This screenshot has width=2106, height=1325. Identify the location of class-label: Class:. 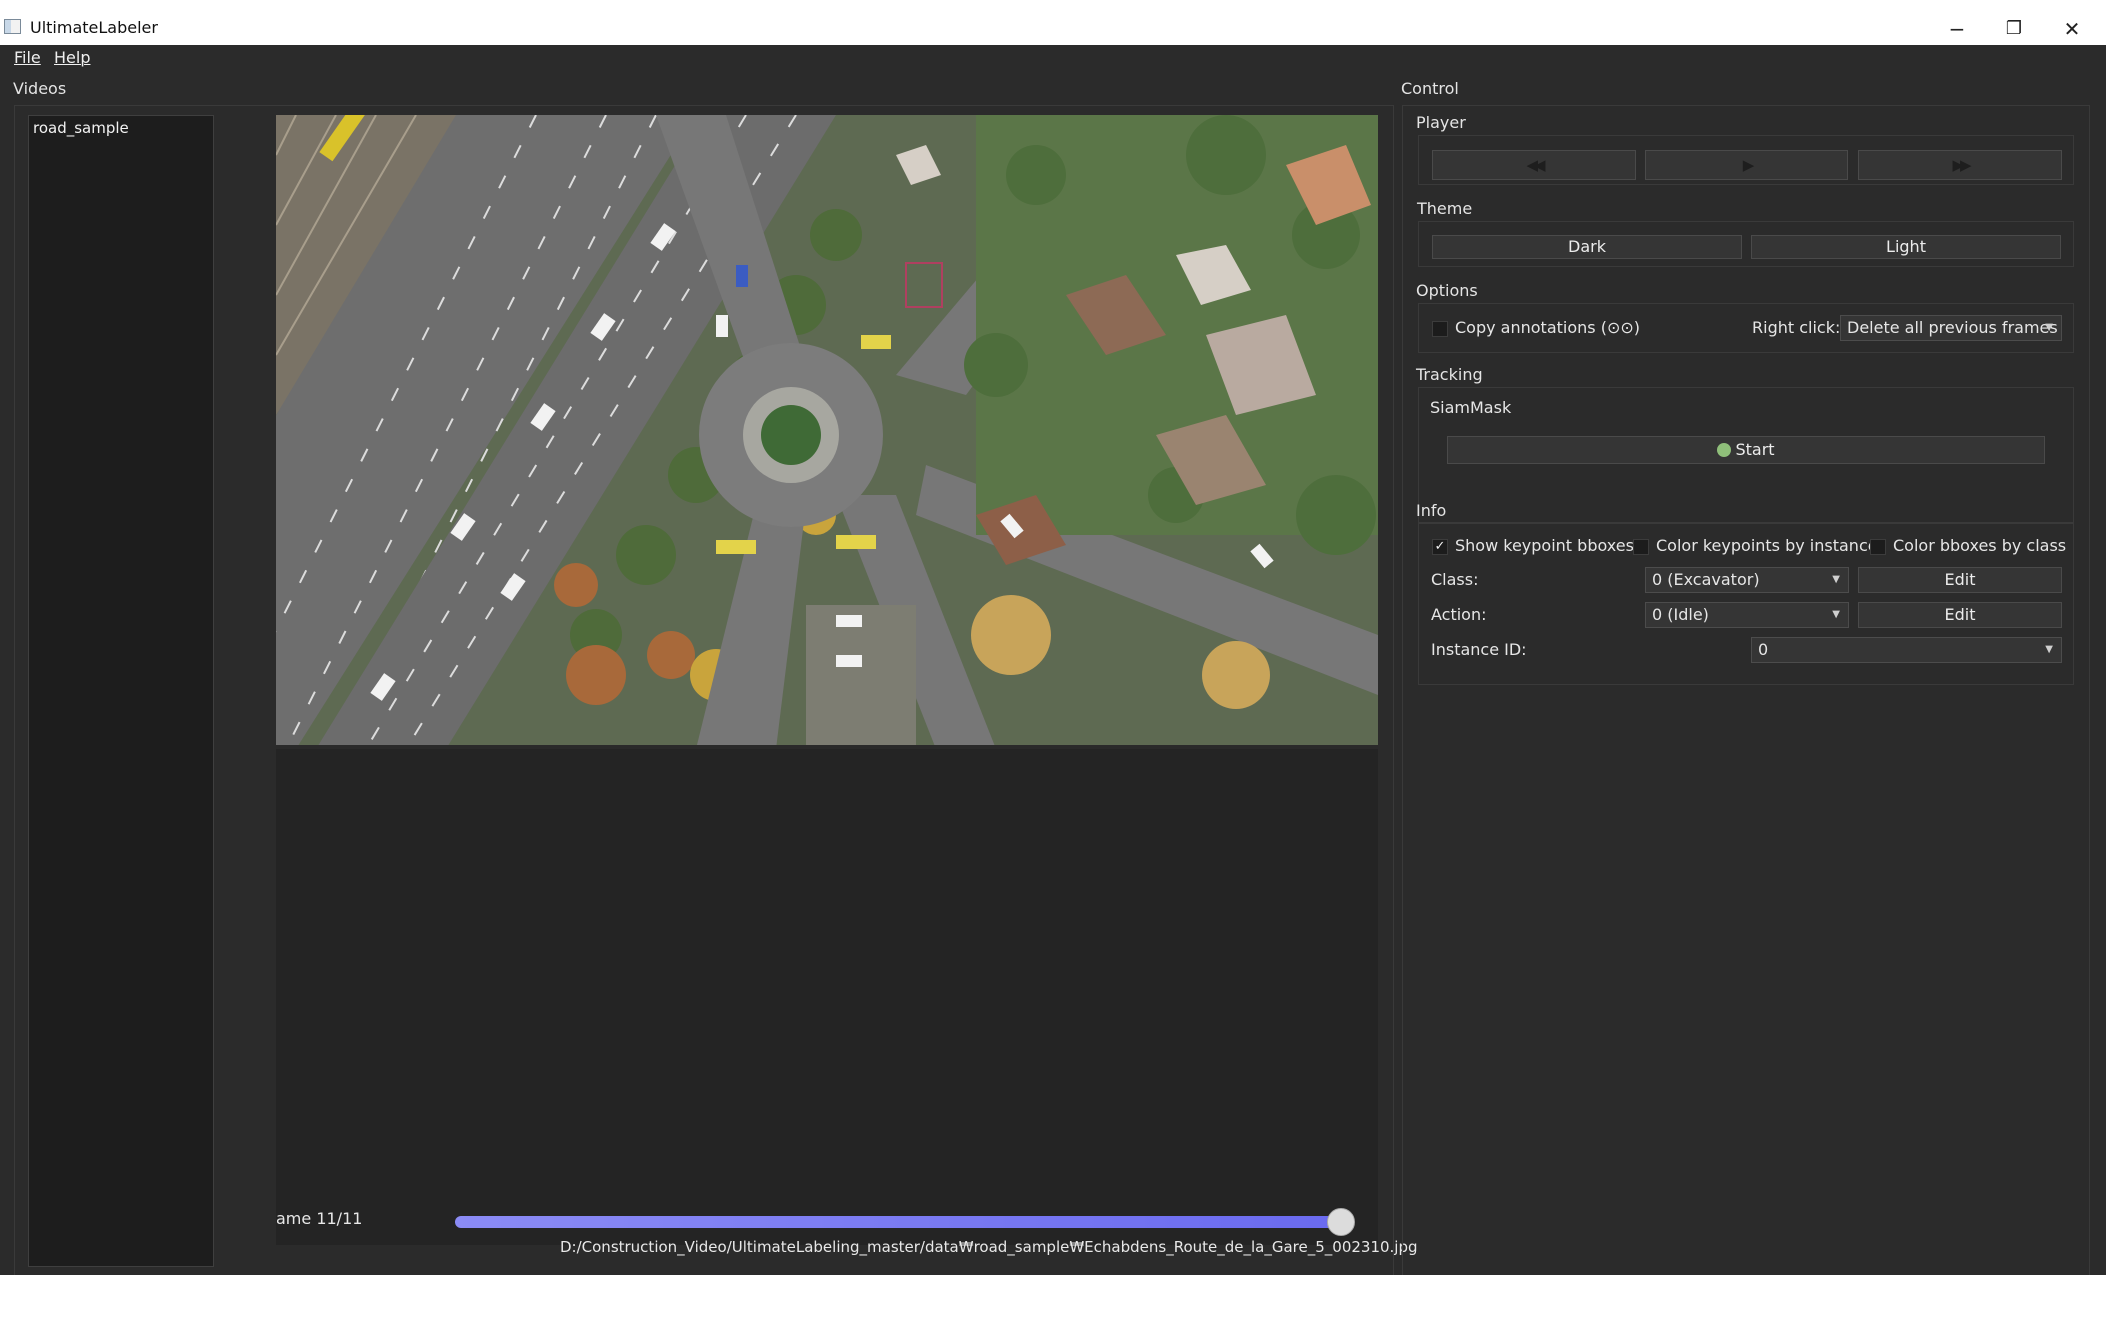
(1455, 579).